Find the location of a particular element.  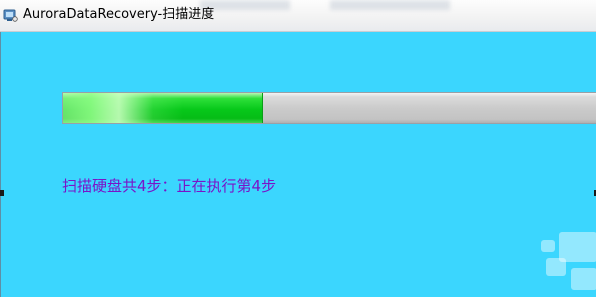

title-bar: AuroraDataRecovery-扫描进度 is located at coordinates (298, 16).